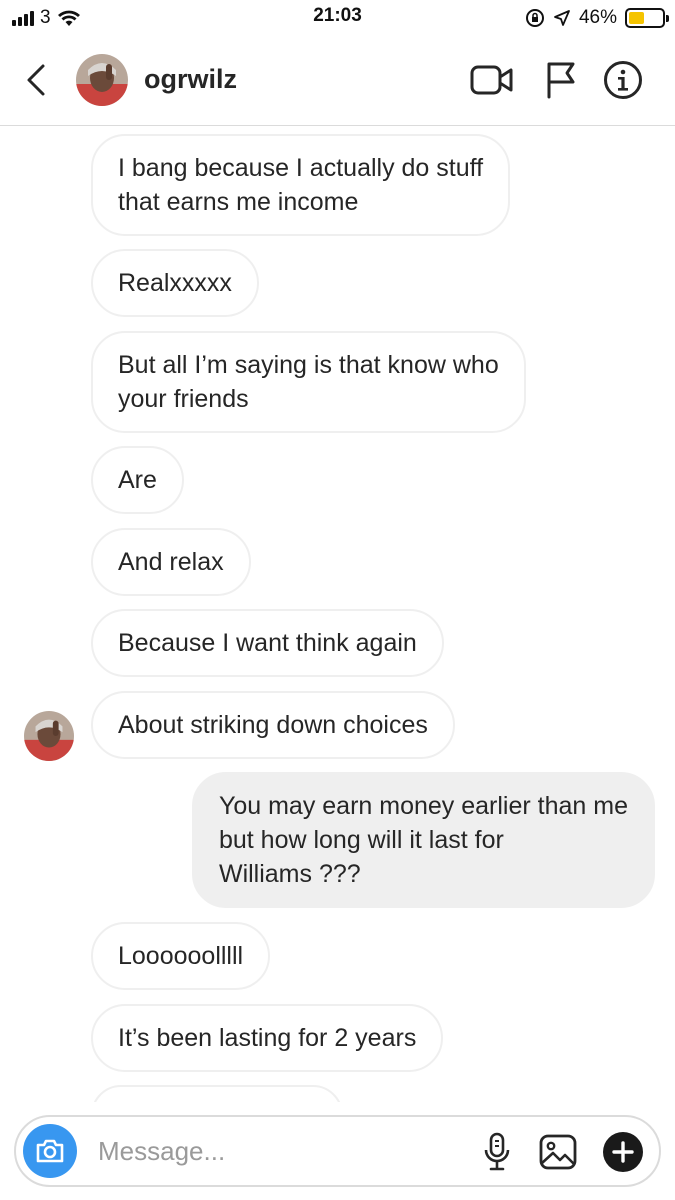 The width and height of the screenshot is (675, 1200). I want to click on message-bubble: Realxxxxx, so click(175, 283).